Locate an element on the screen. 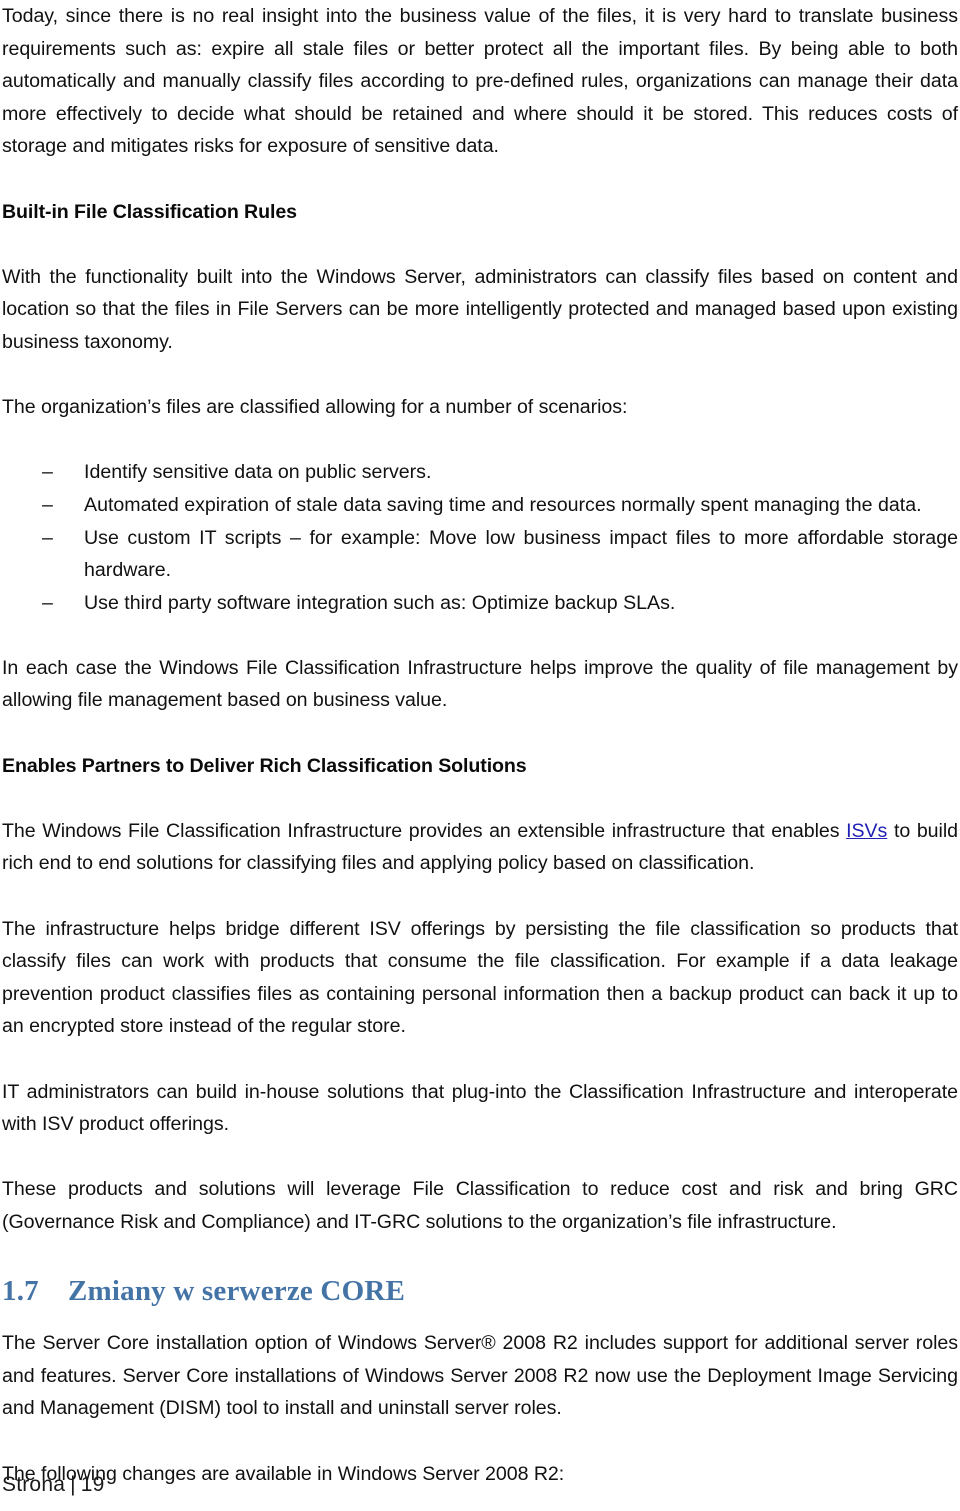 This screenshot has width=960, height=1511. section-heading-1-7: 1.7 Zmiany w serwerze CORE is located at coordinates (480, 1291).